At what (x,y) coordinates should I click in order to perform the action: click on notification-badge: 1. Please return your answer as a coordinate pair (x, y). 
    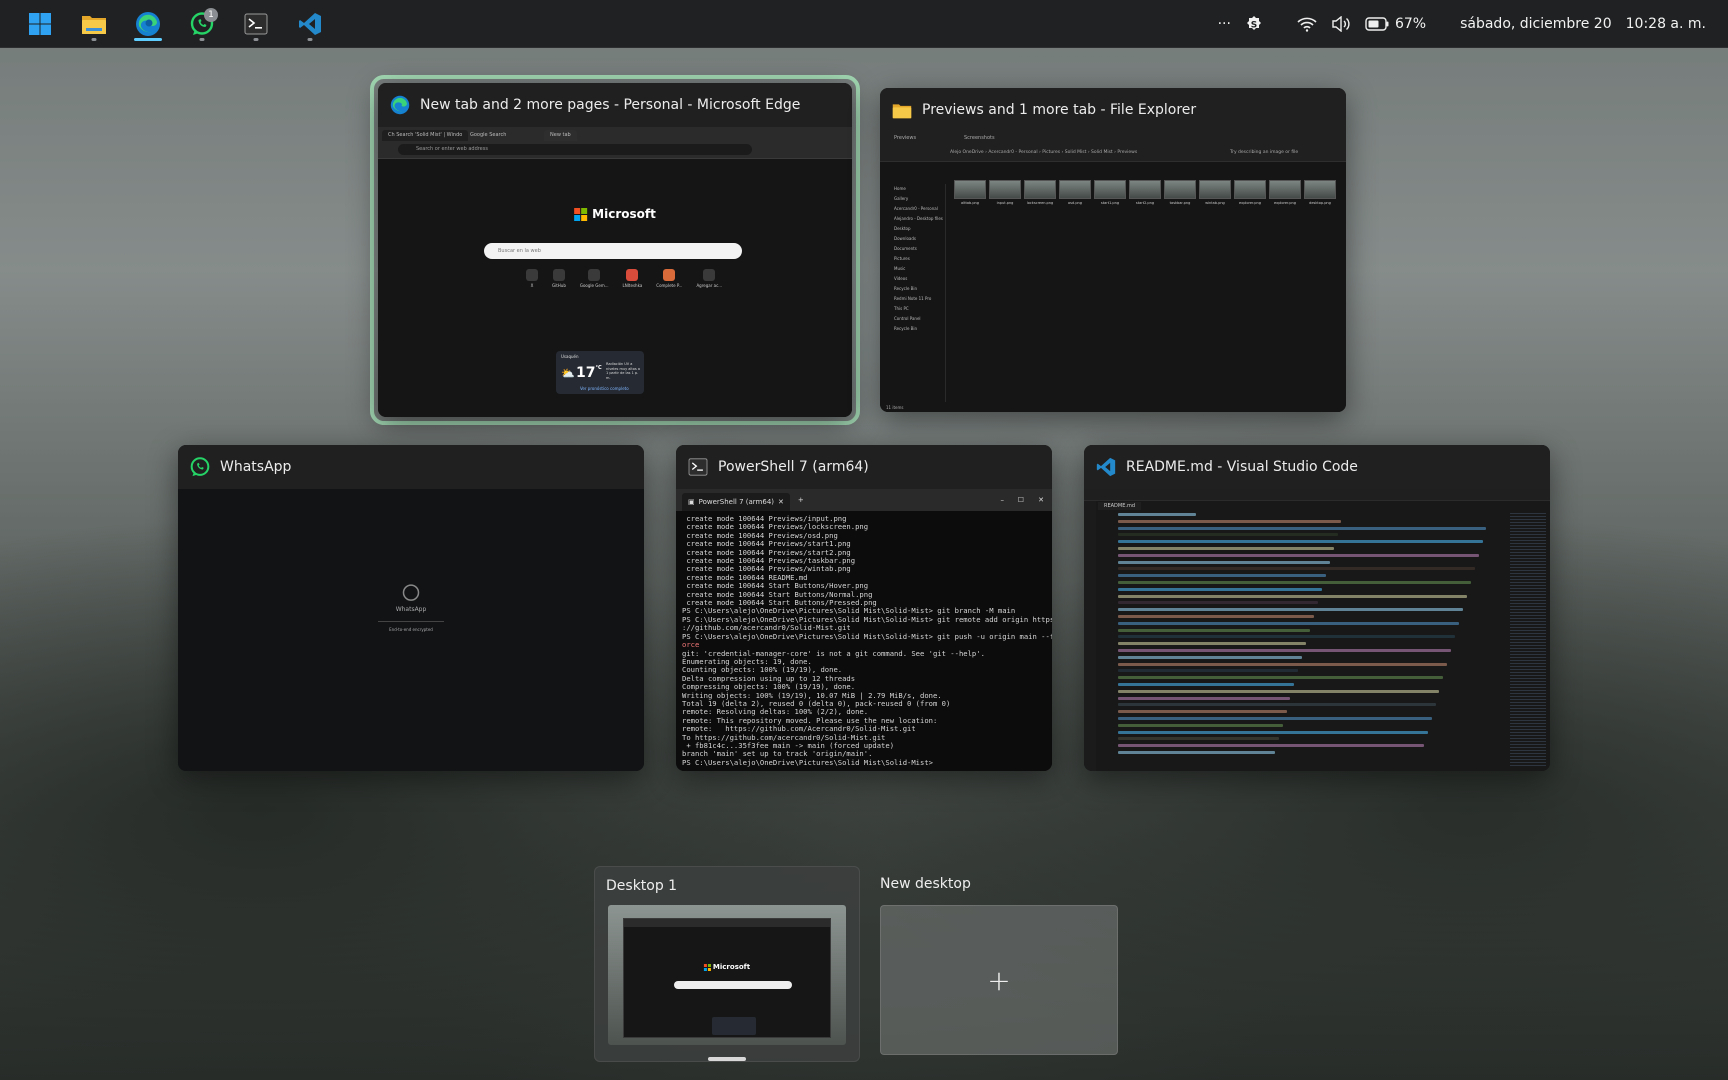
    Looking at the image, I should click on (211, 14).